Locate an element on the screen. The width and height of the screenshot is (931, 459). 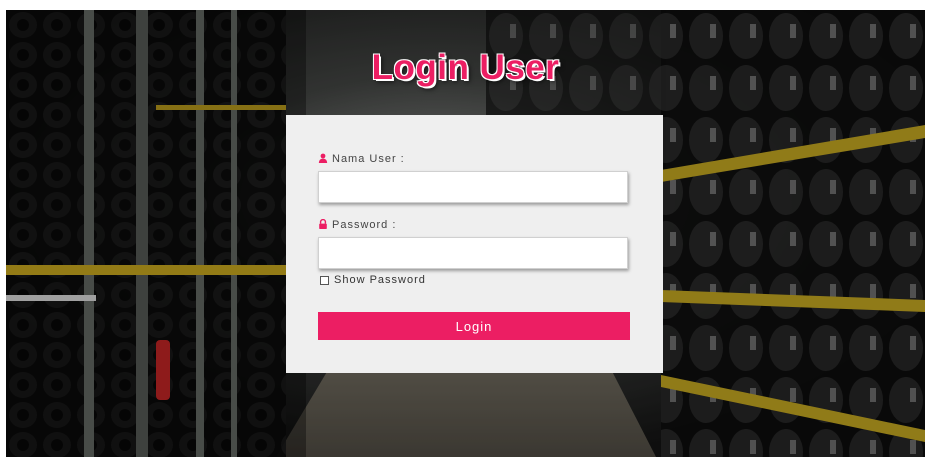
password-input is located at coordinates (473, 253).